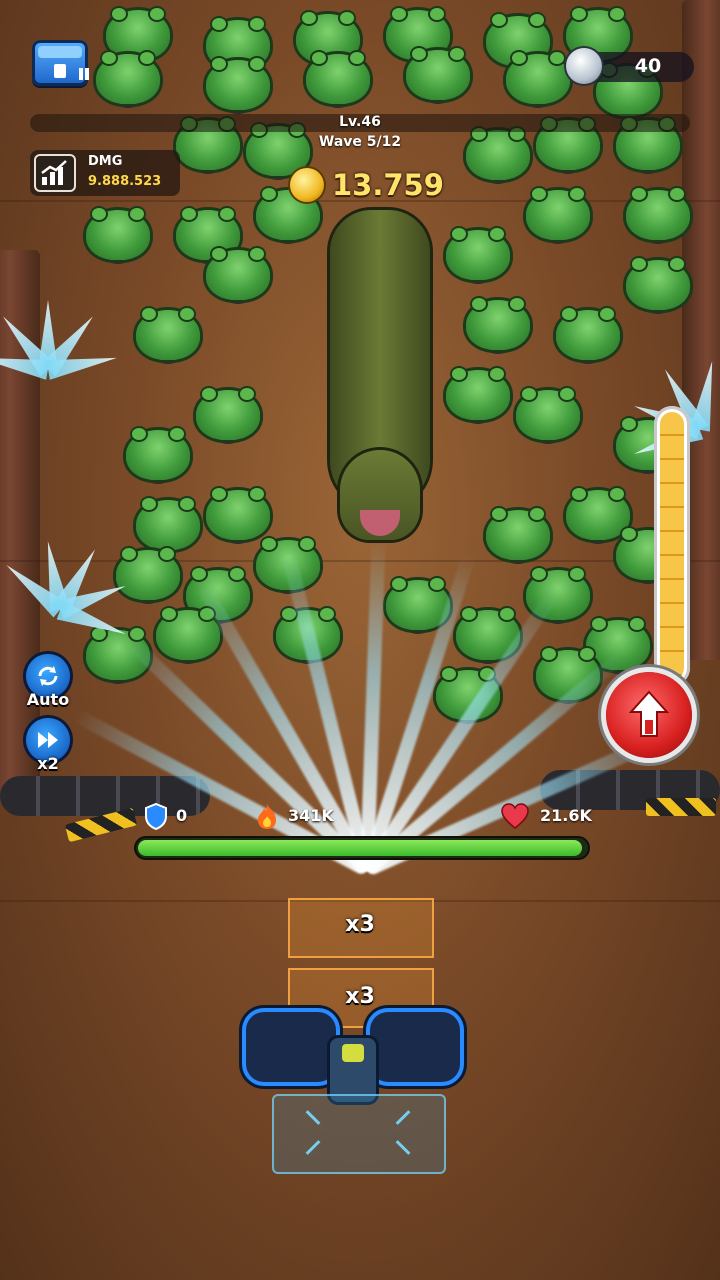  I want to click on base-health-bar, so click(362, 848).